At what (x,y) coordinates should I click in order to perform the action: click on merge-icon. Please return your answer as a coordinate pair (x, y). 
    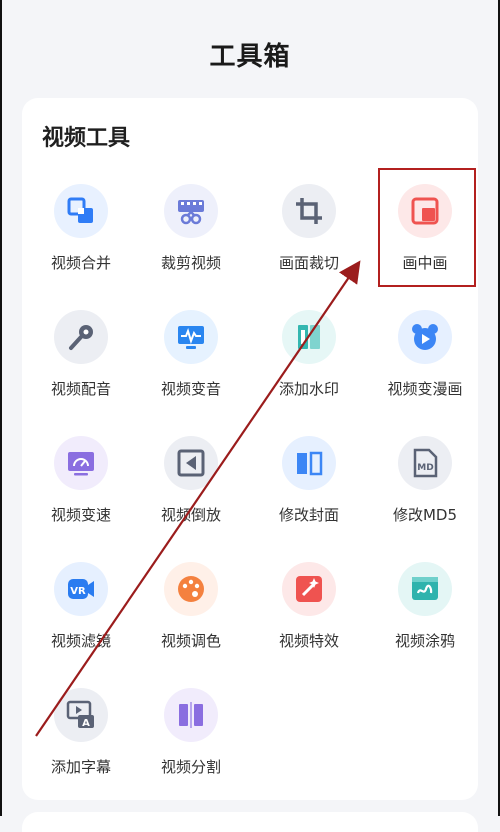
    Looking at the image, I should click on (81, 211).